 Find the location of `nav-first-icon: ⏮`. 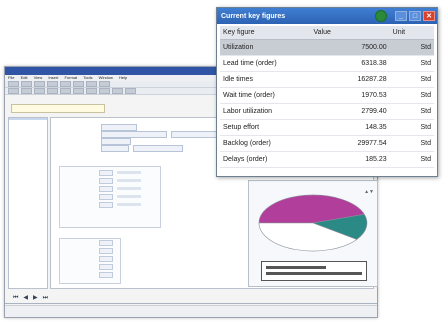

nav-first-icon: ⏮ is located at coordinates (17, 298).